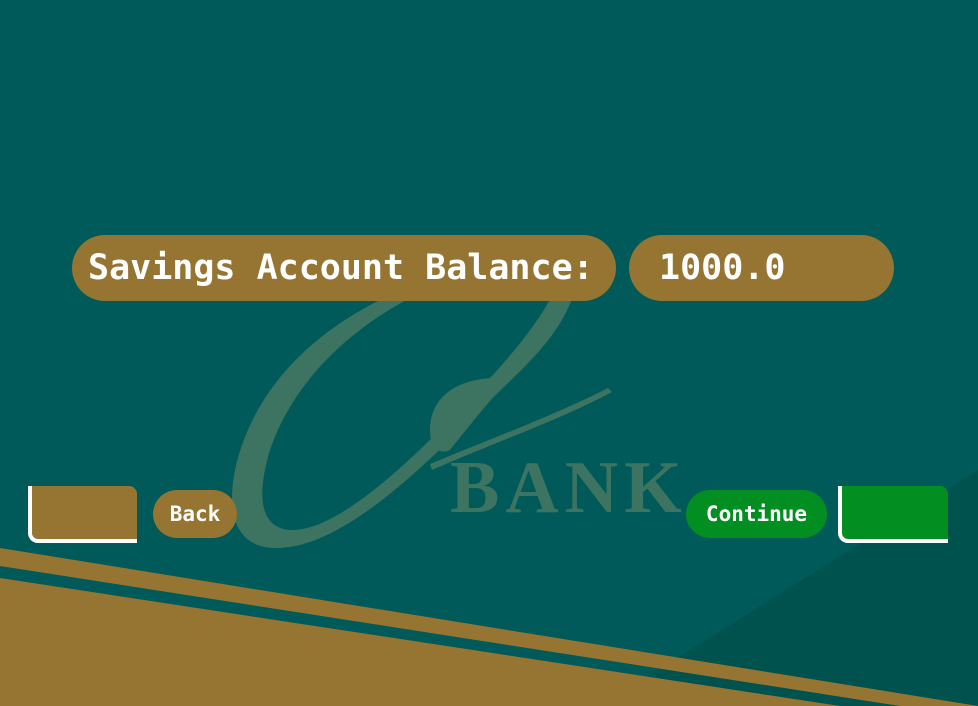  Describe the element at coordinates (344, 268) in the screenshot. I see `balance-label: Savings Account Balance:` at that location.